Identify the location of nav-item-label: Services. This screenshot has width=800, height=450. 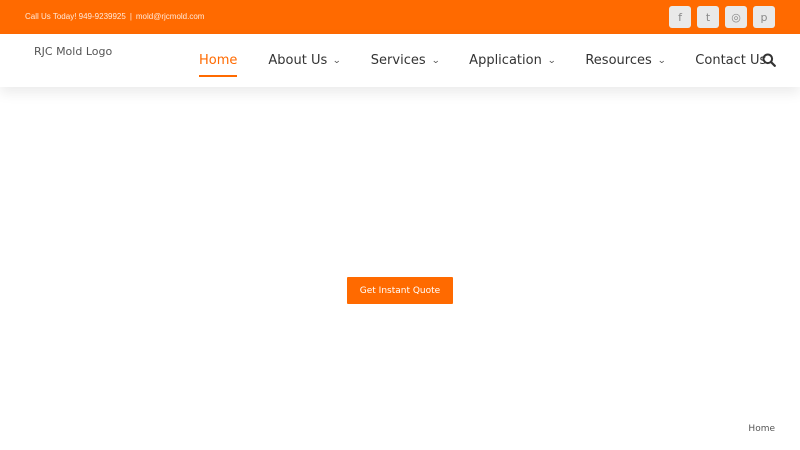
(398, 60).